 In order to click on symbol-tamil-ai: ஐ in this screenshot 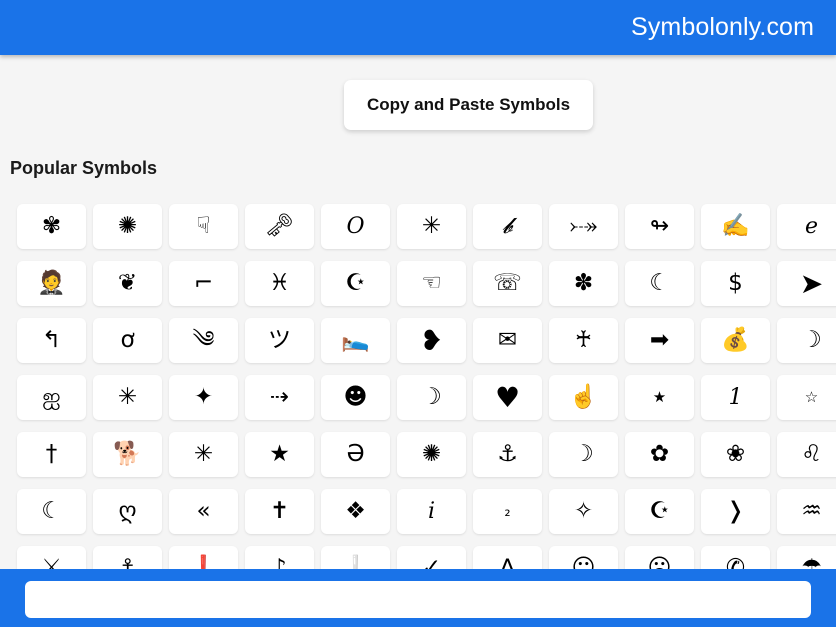, I will do `click(51, 397)`.